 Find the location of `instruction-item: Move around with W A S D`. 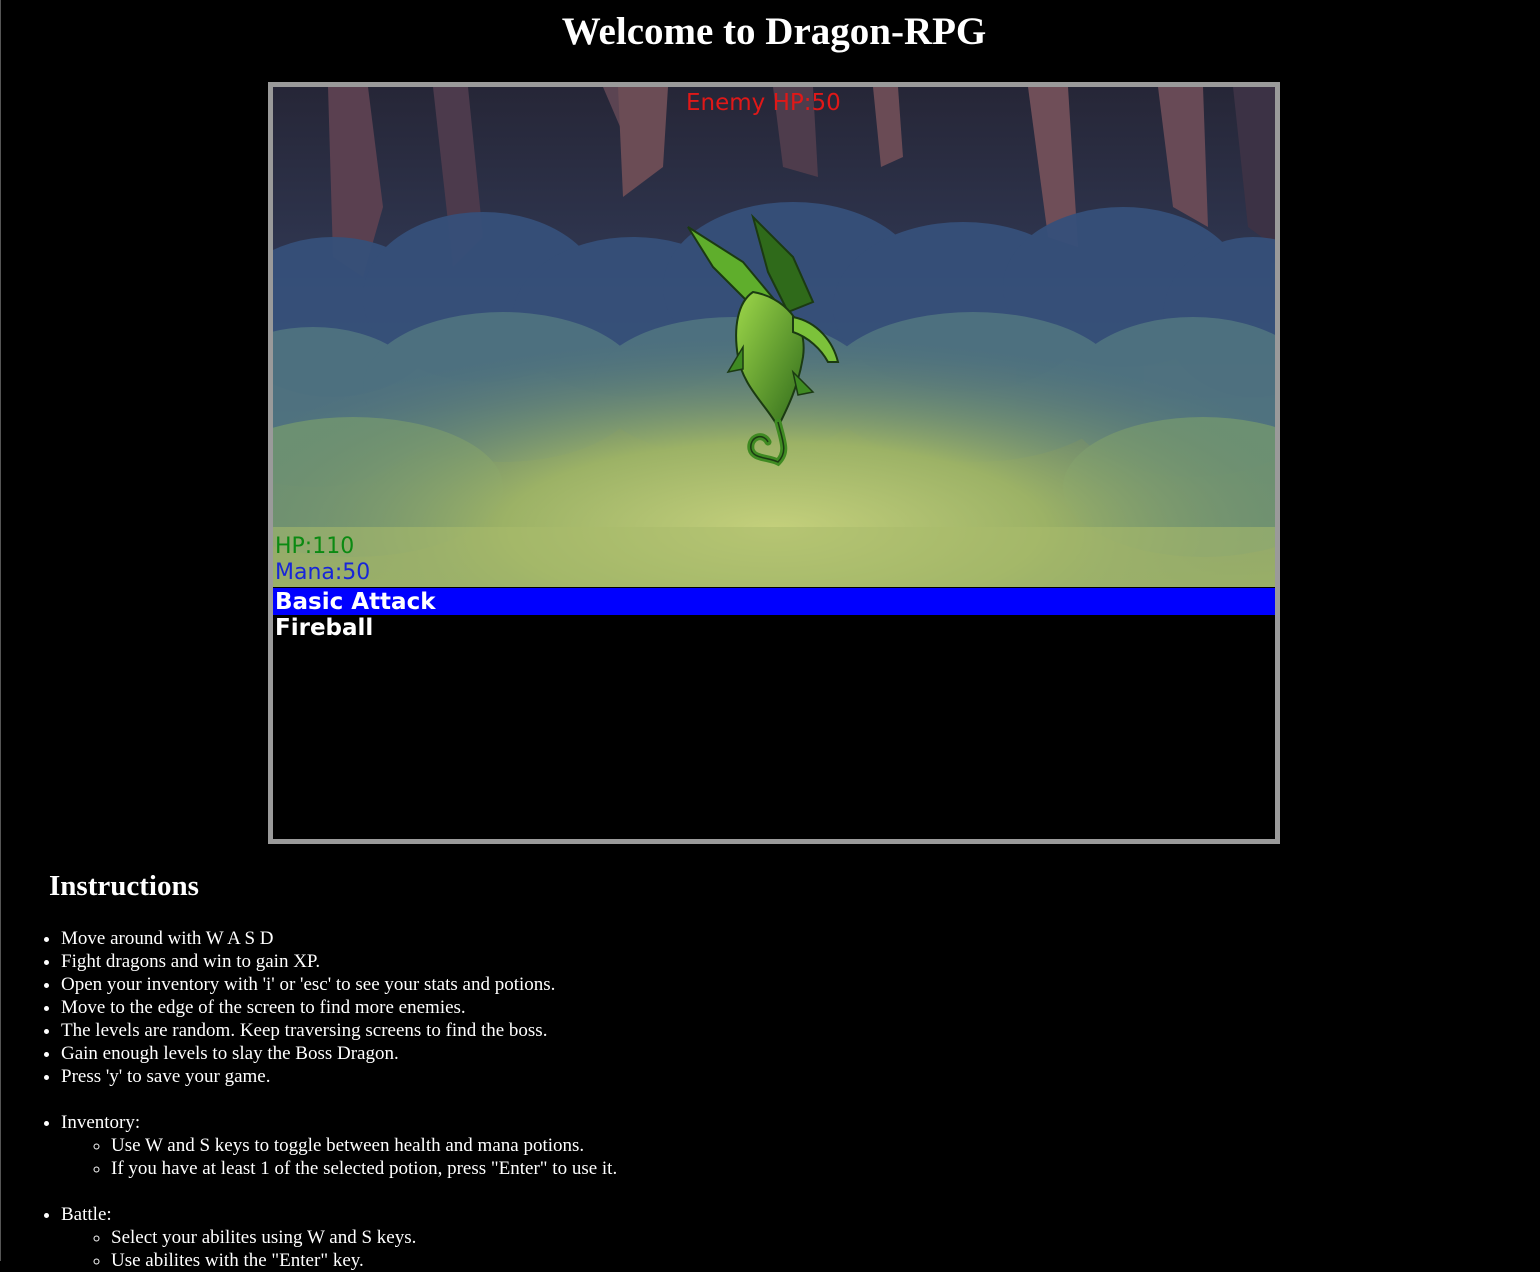

instruction-item: Move around with W A S D is located at coordinates (800, 938).